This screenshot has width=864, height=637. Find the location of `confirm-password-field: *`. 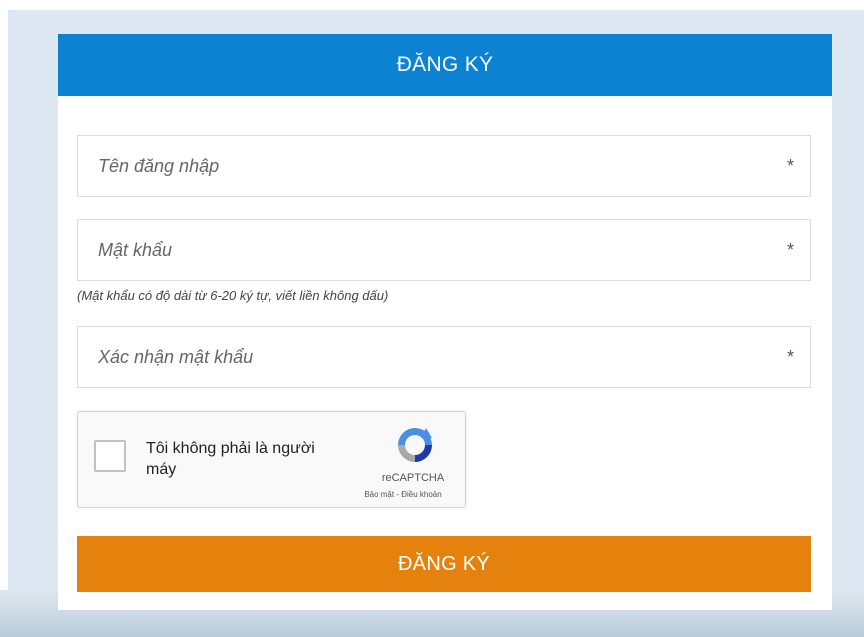

confirm-password-field: * is located at coordinates (444, 357).